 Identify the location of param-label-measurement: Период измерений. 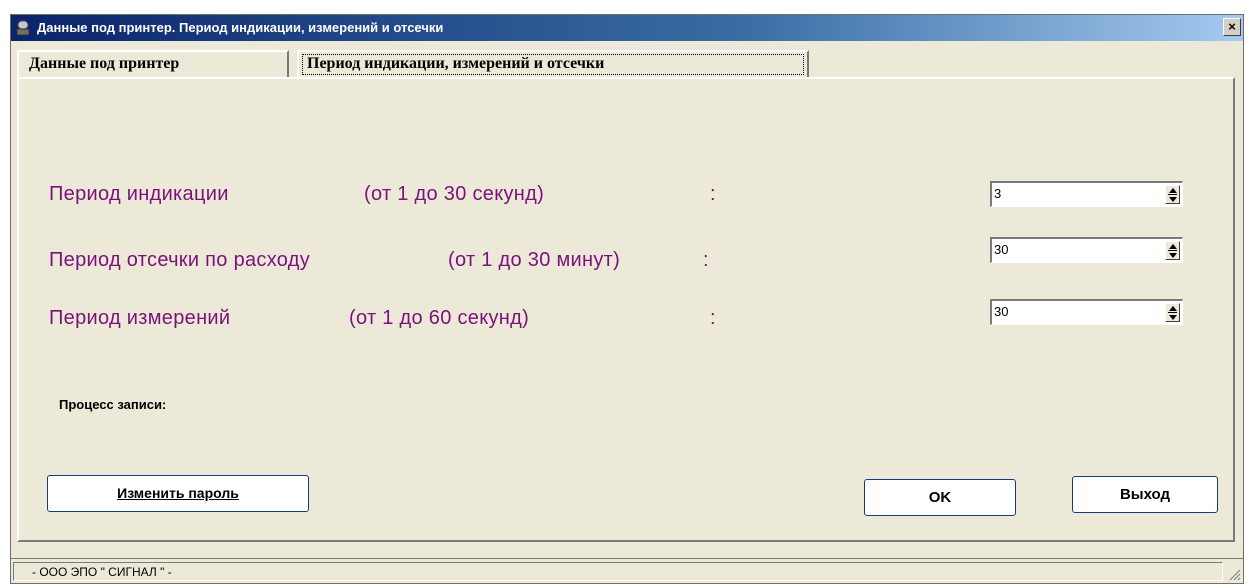
(140, 318).